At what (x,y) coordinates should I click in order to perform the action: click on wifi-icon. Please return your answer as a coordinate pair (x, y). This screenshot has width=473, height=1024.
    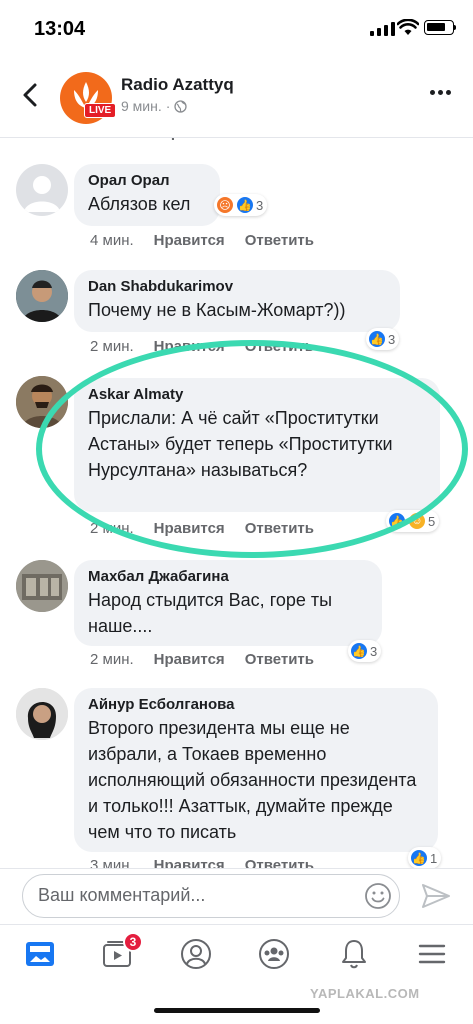
    Looking at the image, I should click on (408, 27).